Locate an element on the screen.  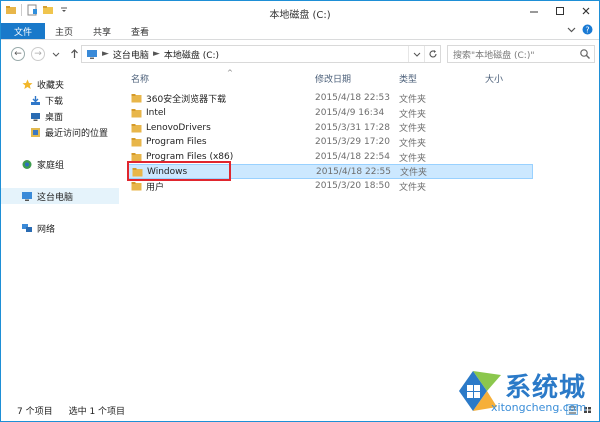
table-row: 360安全浏览器下载 2015/4/18 22:53 文件夹 is located at coordinates (362, 98).